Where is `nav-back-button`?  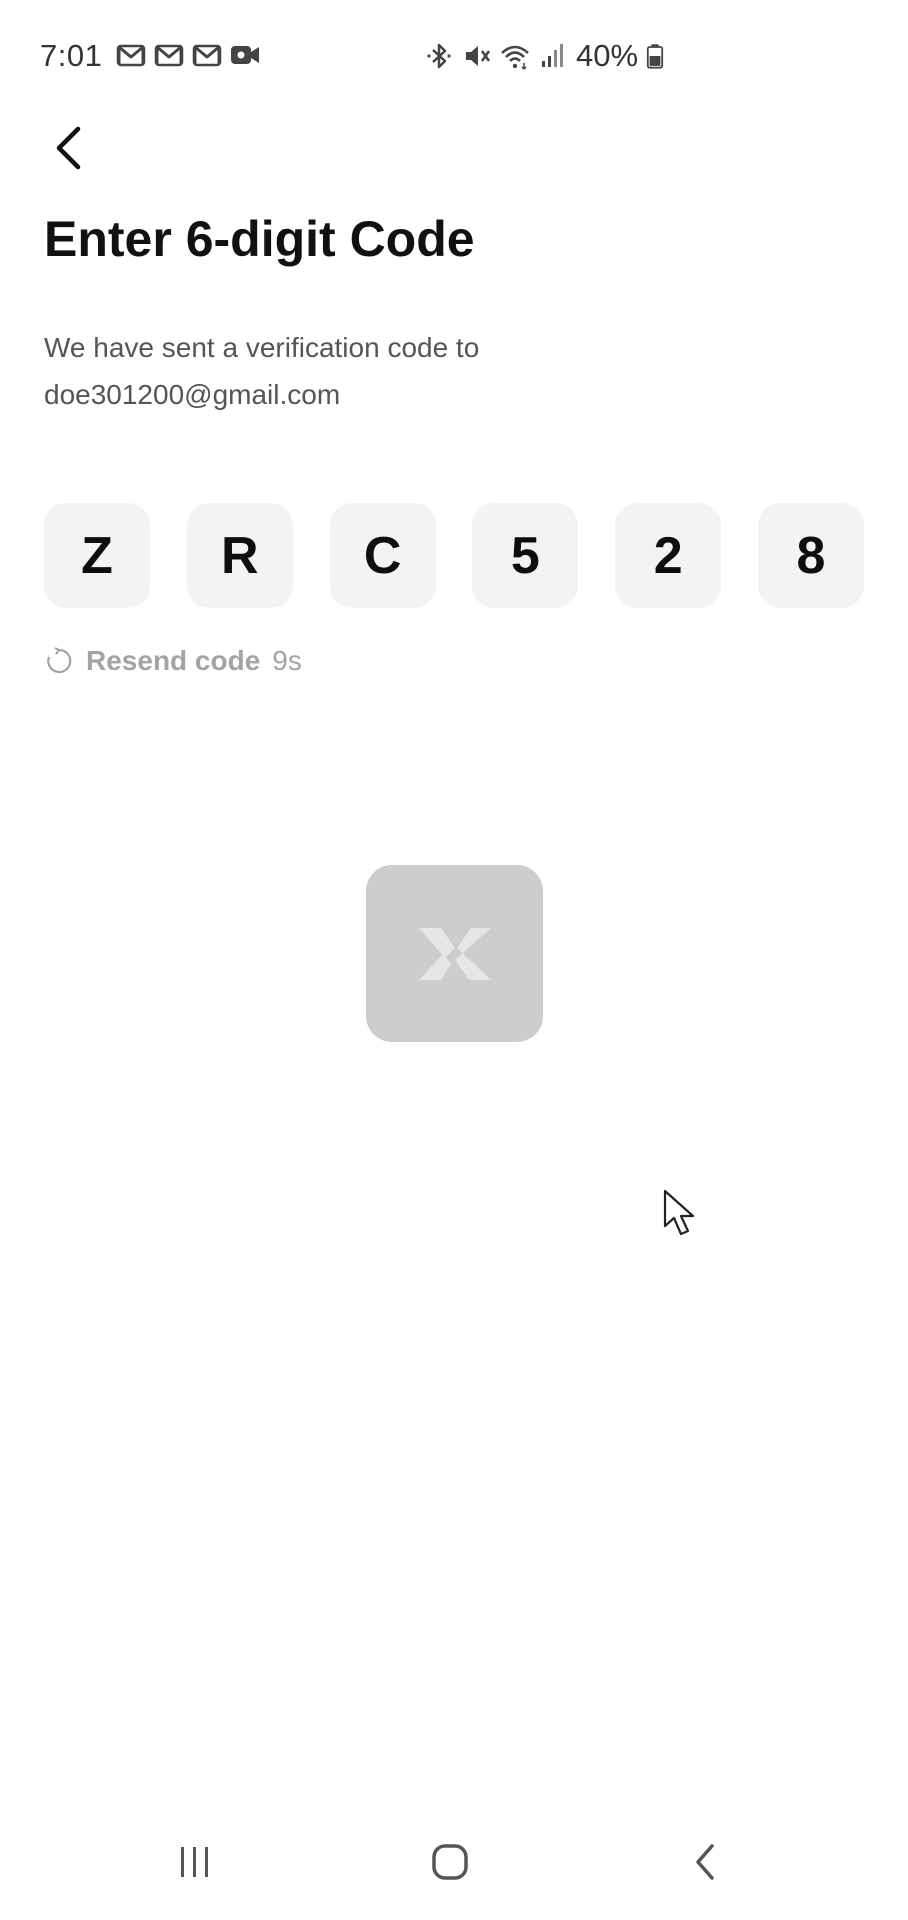
nav-back-button is located at coordinates (705, 1862).